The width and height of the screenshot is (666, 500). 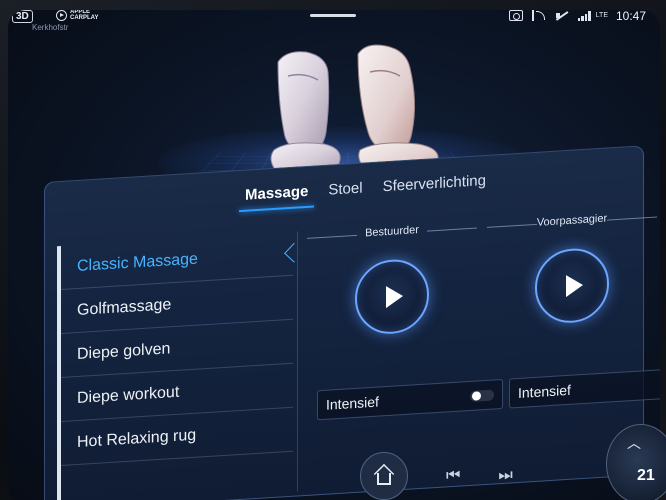 What do you see at coordinates (453, 476) in the screenshot?
I see `skip-previous-icon: ⏮` at bounding box center [453, 476].